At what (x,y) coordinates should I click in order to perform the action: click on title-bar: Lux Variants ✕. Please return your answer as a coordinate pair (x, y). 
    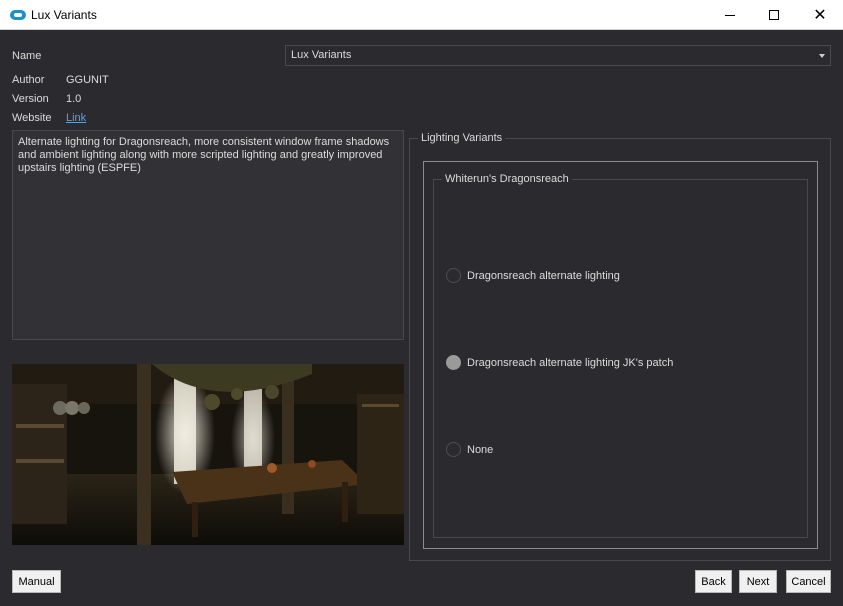
    Looking at the image, I should click on (421, 15).